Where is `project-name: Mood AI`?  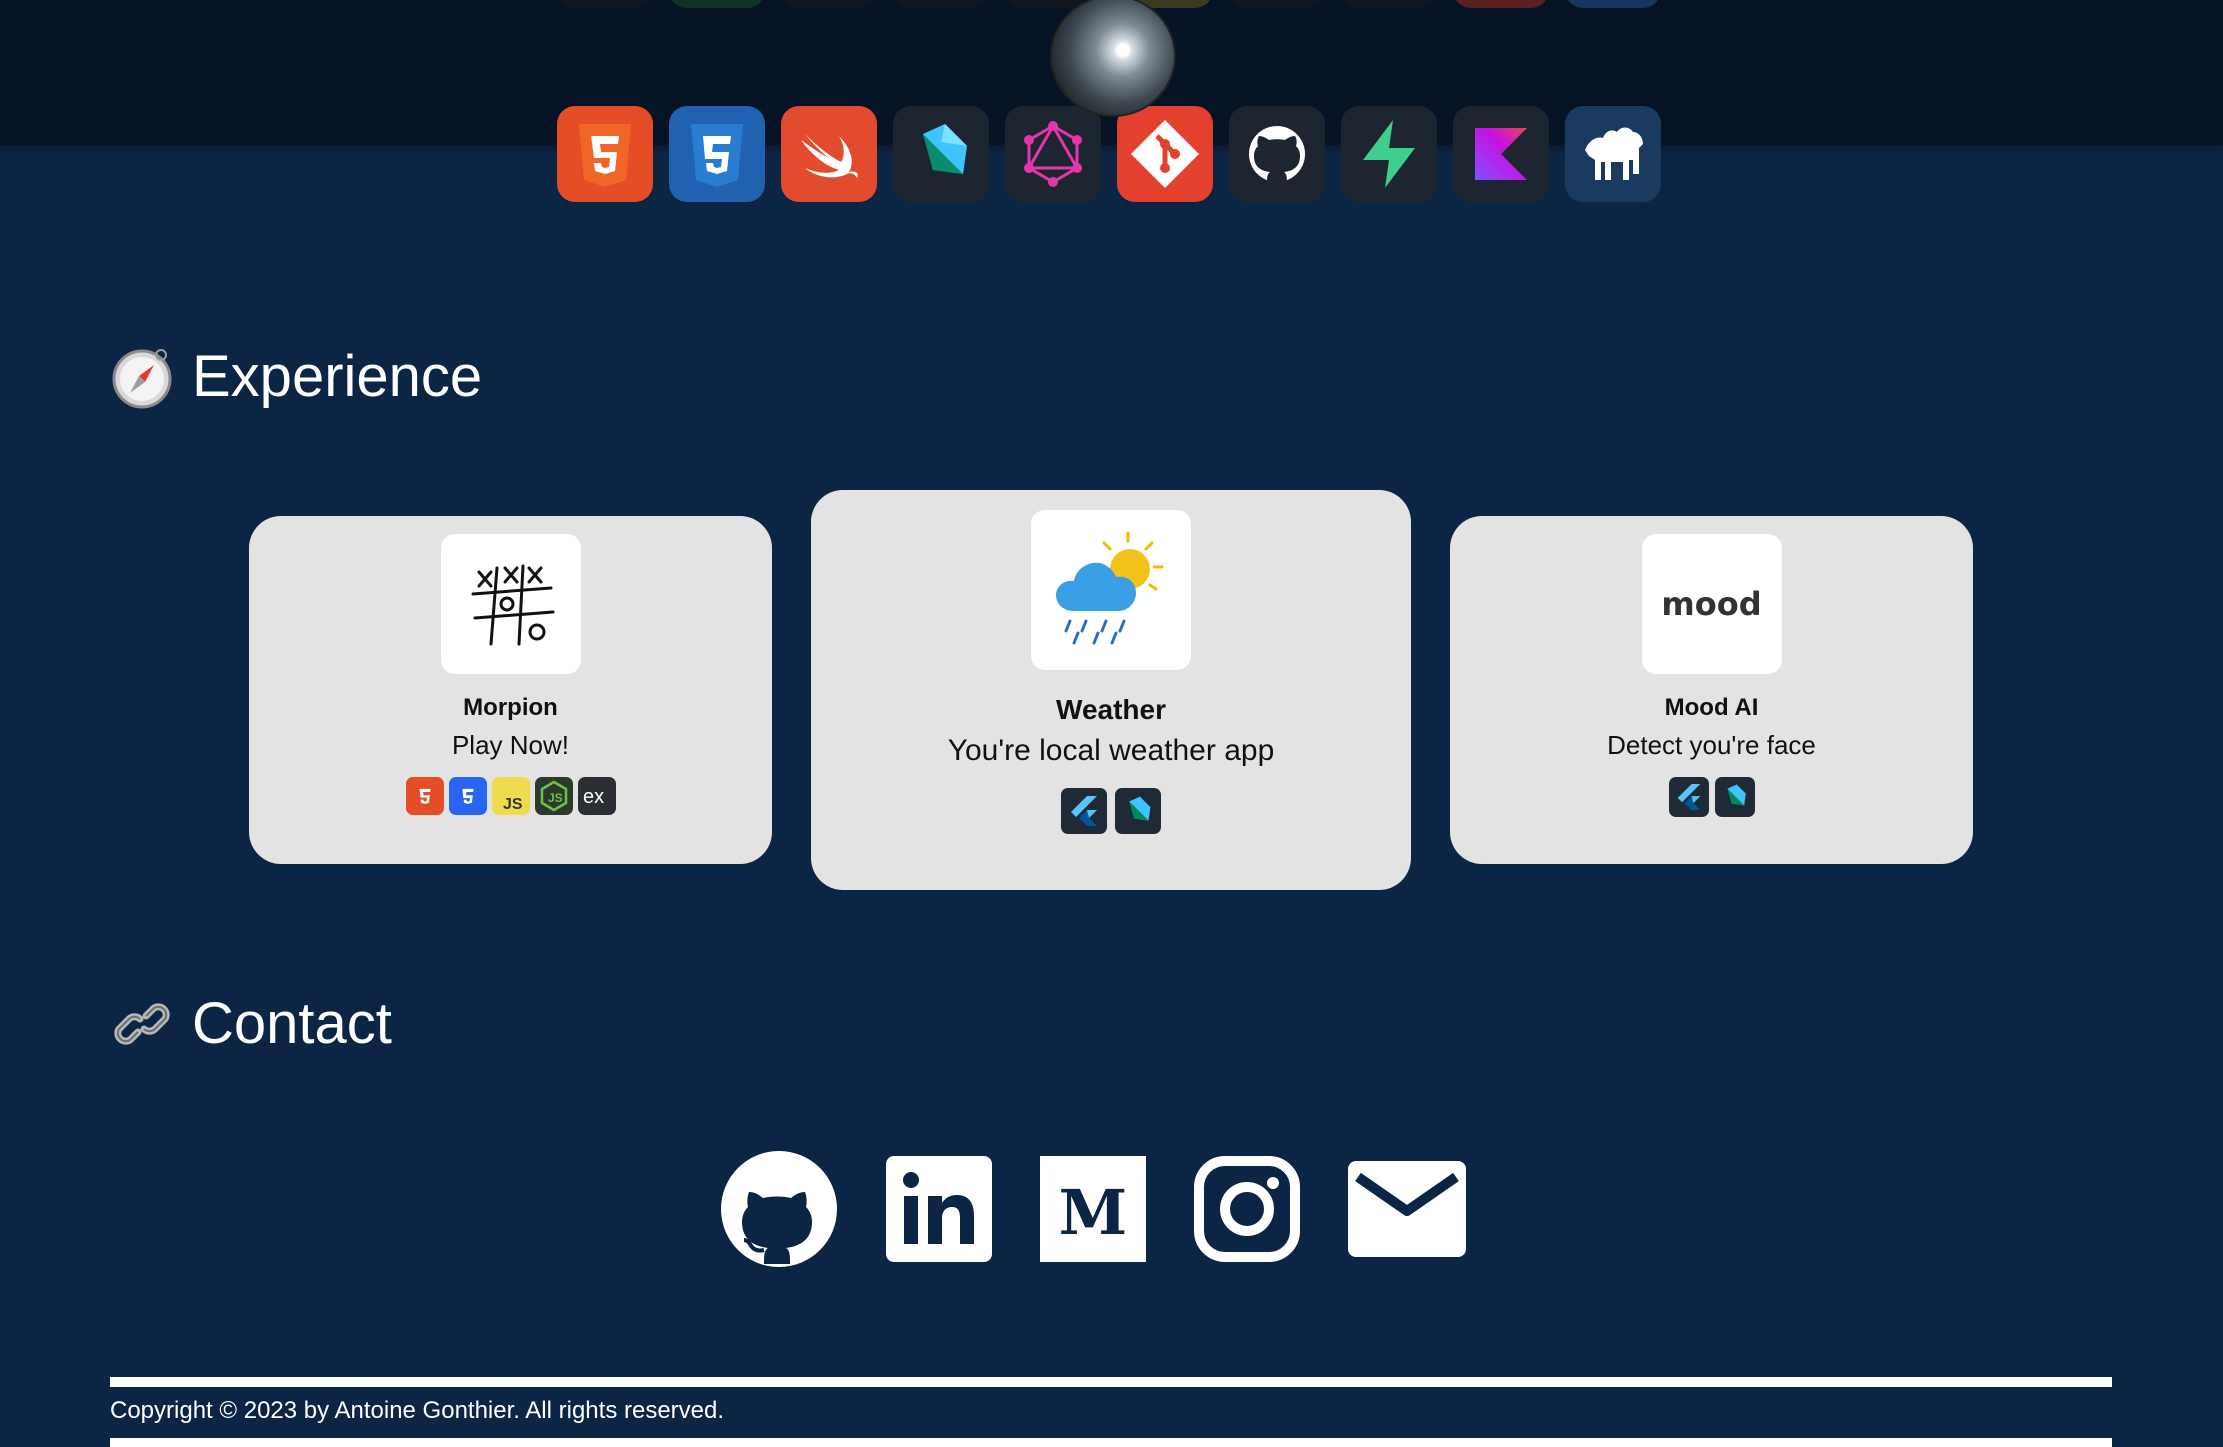
project-name: Mood AI is located at coordinates (1711, 707).